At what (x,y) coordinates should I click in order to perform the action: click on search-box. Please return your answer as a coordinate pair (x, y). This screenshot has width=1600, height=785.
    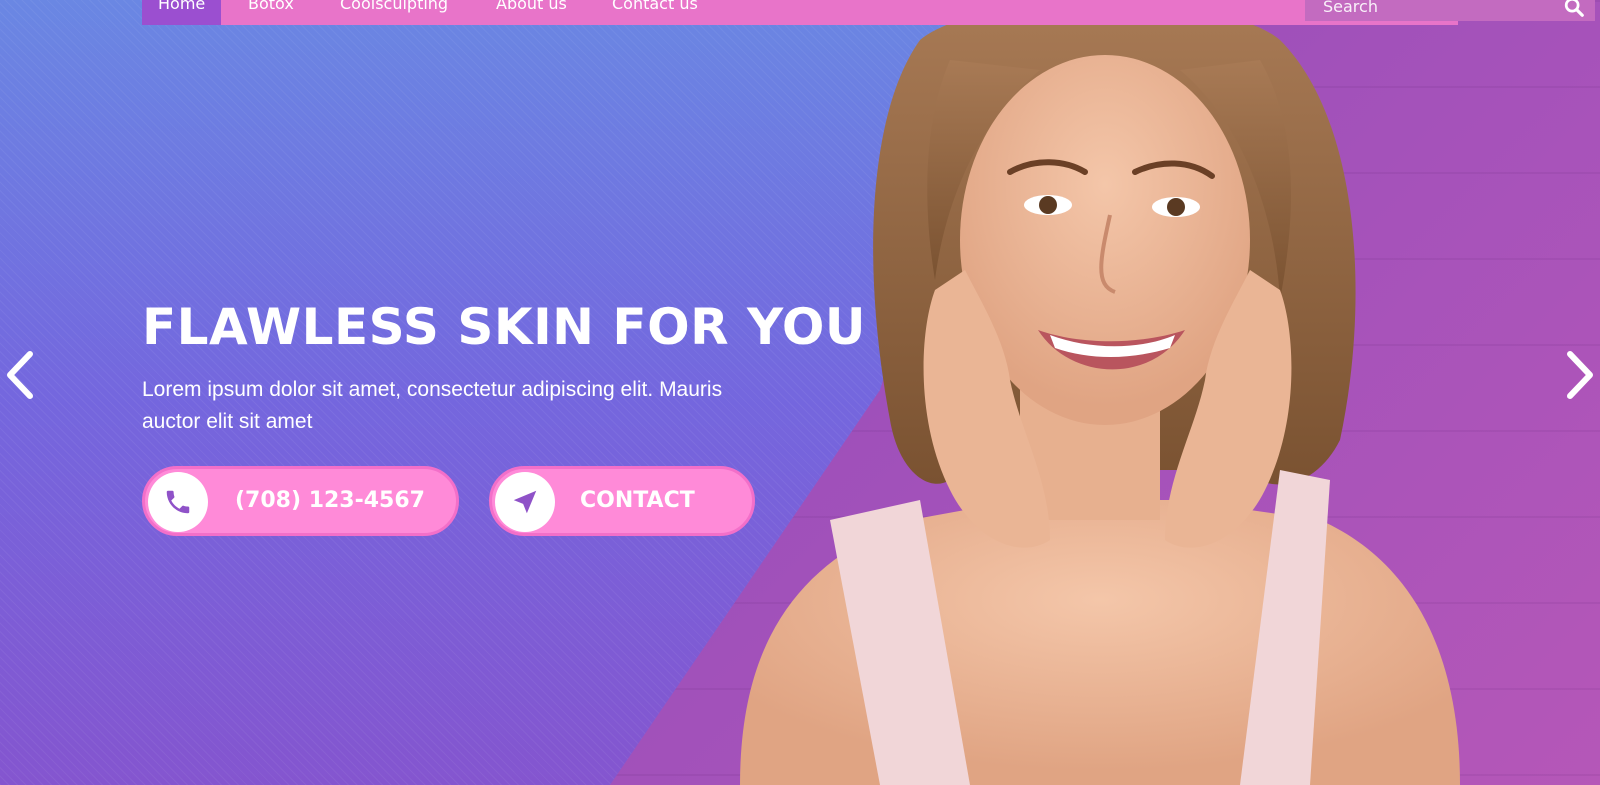
    Looking at the image, I should click on (1450, 10).